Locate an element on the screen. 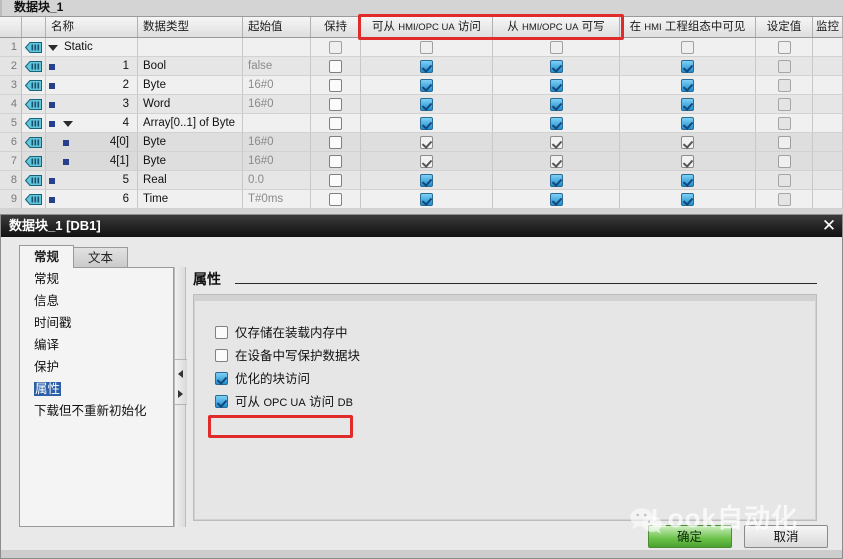 The height and width of the screenshot is (559, 843). property-option-0: 仅存储在装载内存中 is located at coordinates (281, 333).